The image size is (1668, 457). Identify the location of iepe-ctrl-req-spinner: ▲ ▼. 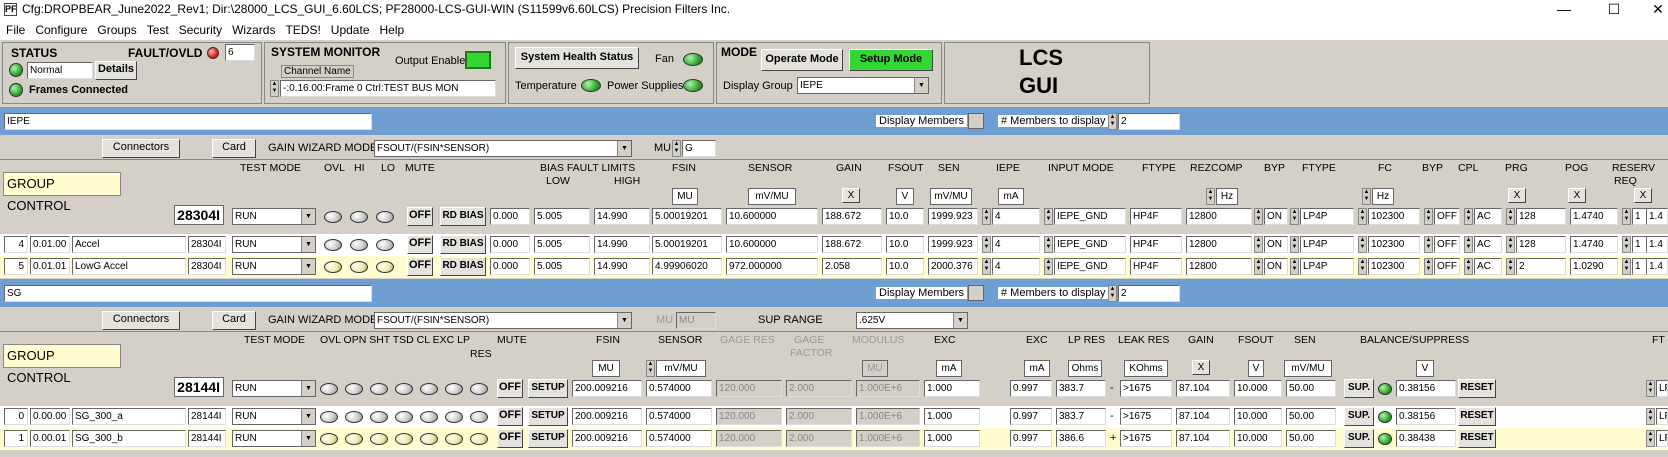
(1626, 216).